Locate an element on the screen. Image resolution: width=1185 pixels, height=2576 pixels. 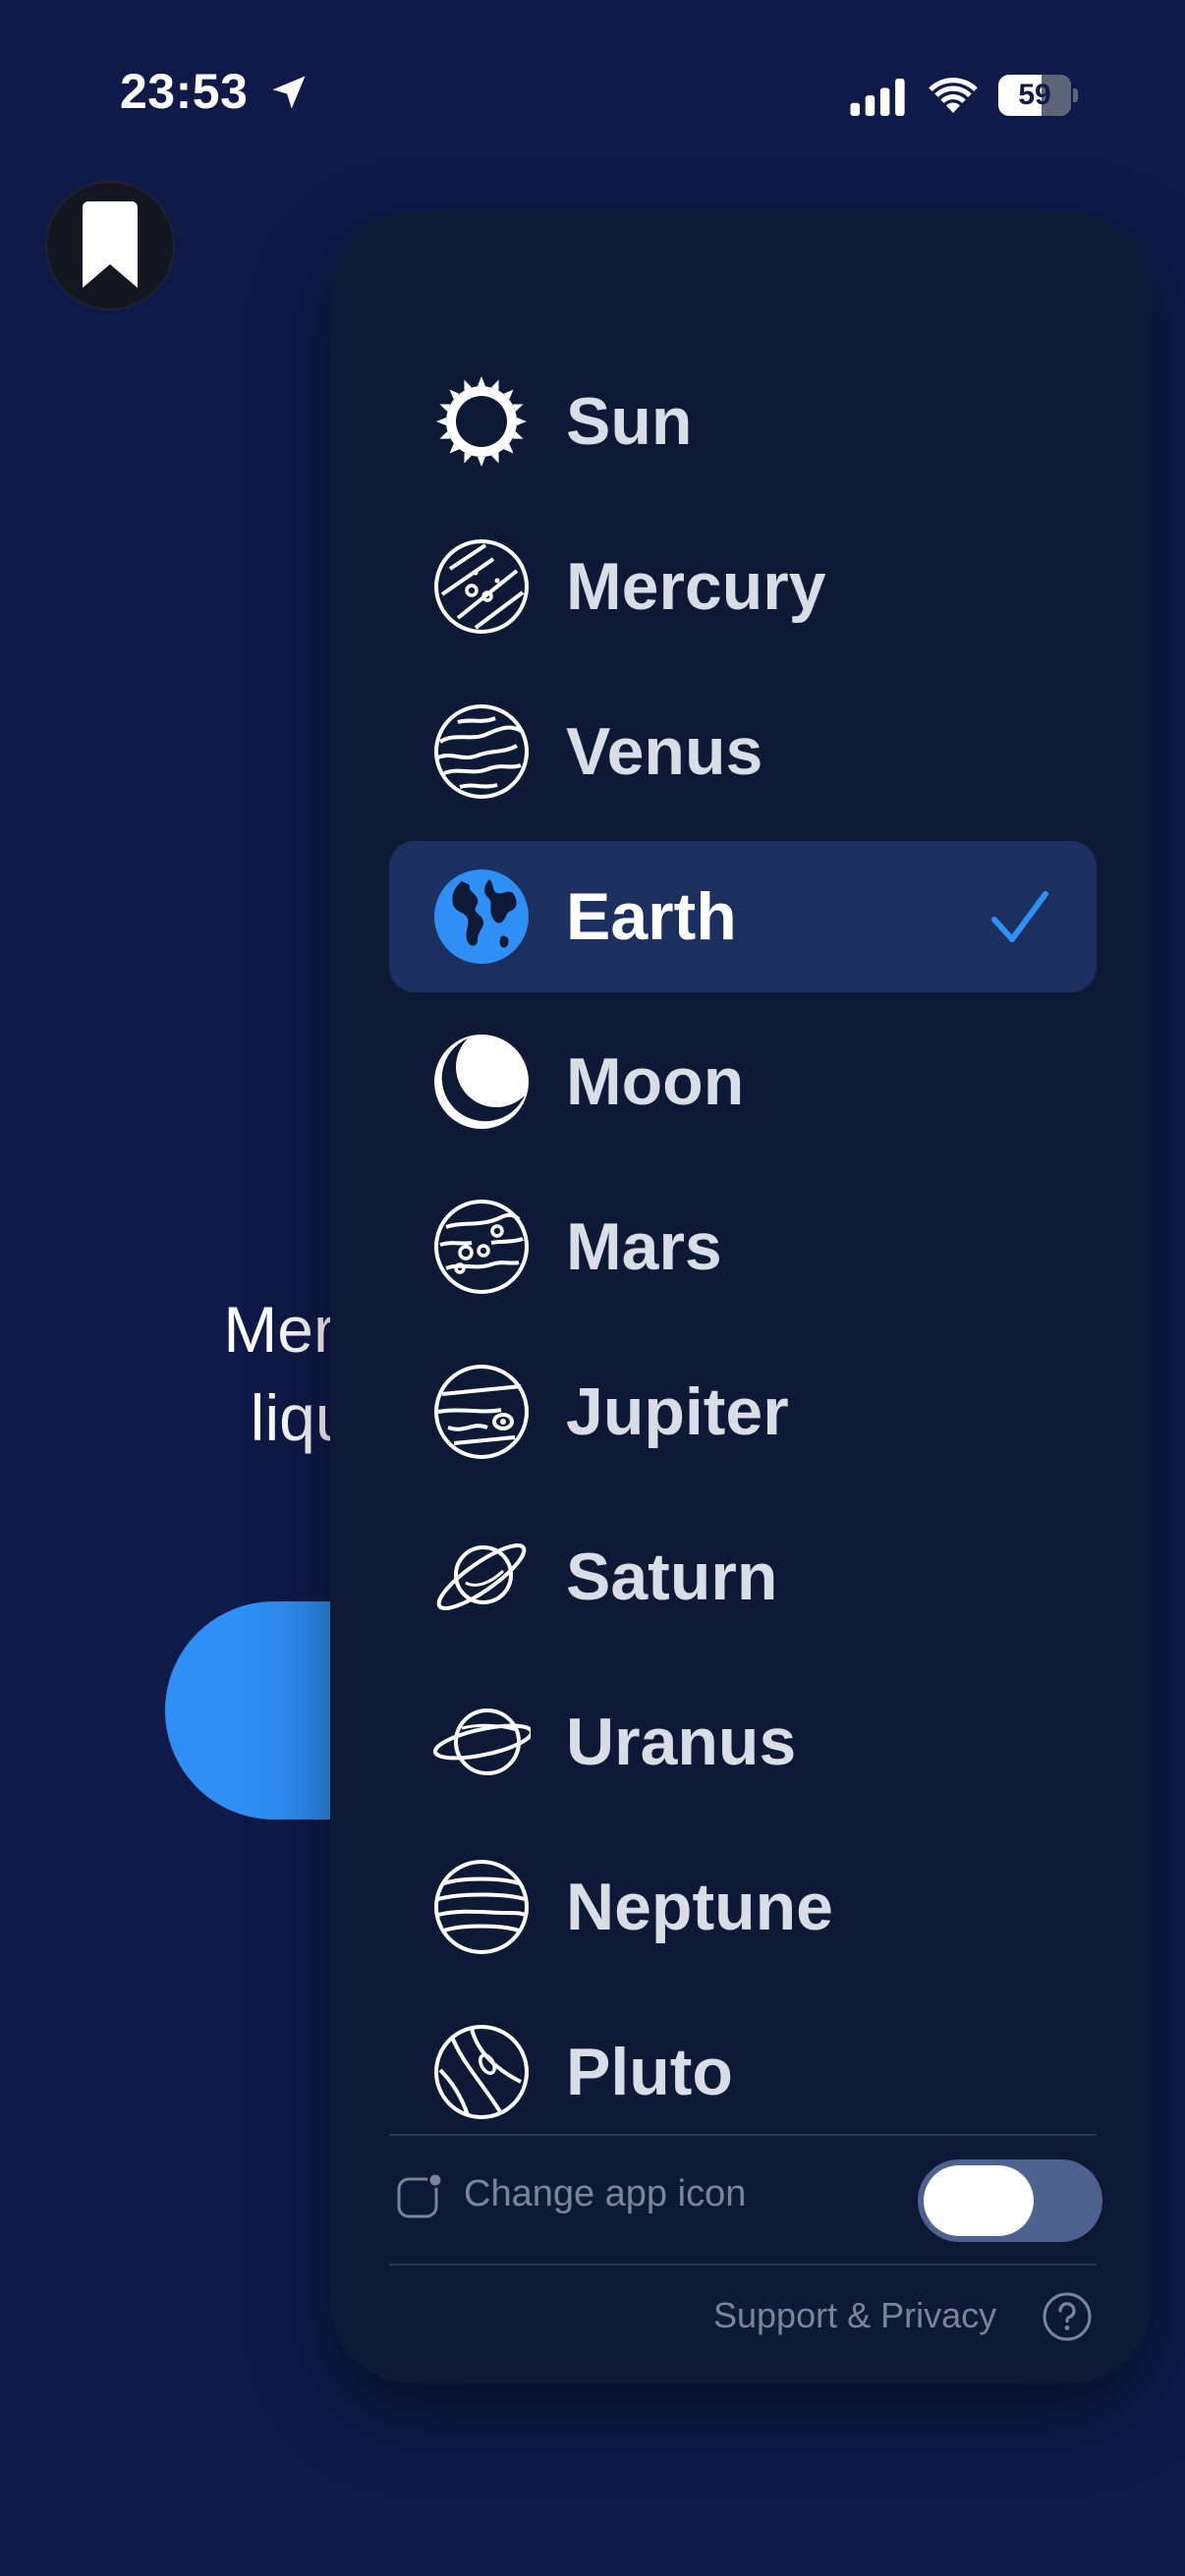
menu-item-mars: Mars is located at coordinates (743, 1246).